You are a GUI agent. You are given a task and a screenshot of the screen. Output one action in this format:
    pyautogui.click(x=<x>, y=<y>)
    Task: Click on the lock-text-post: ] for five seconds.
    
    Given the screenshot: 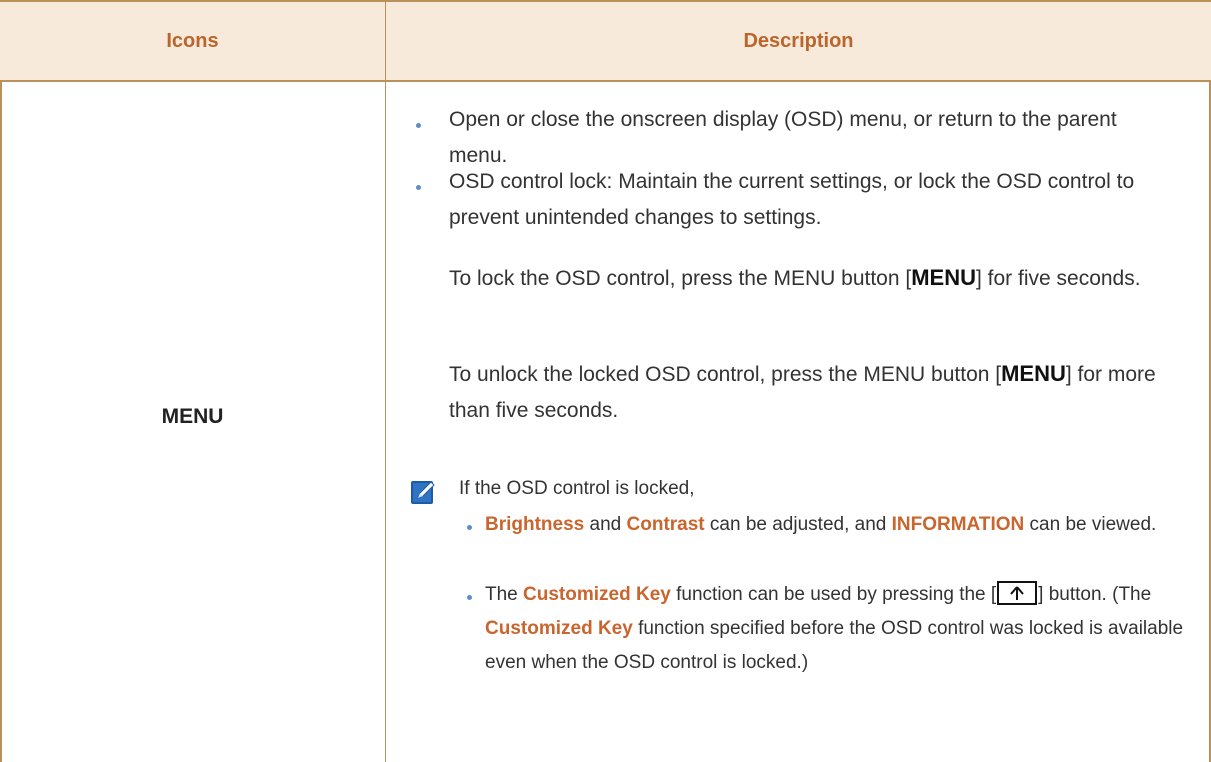 What is the action you would take?
    pyautogui.click(x=1058, y=278)
    